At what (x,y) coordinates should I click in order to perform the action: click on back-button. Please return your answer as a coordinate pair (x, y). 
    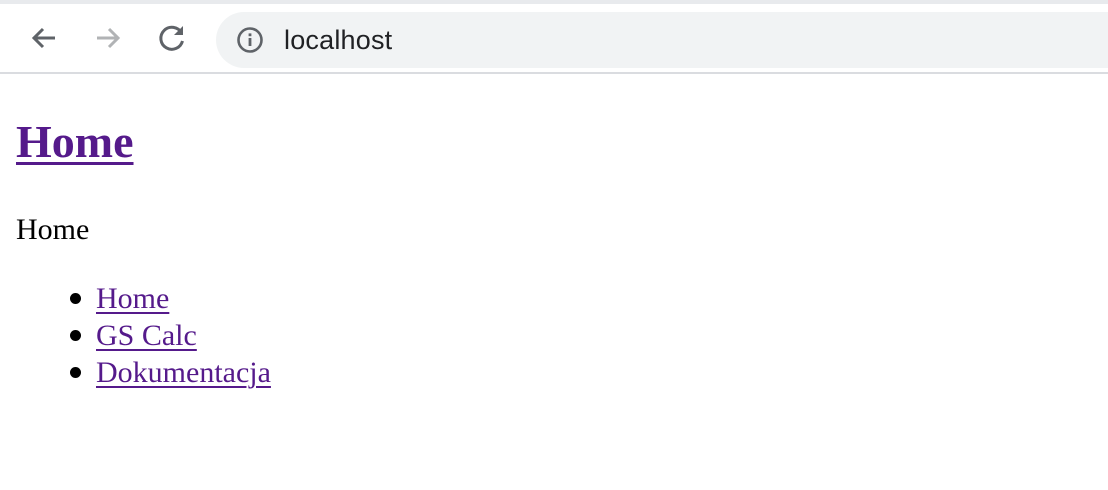
    Looking at the image, I should click on (44, 38).